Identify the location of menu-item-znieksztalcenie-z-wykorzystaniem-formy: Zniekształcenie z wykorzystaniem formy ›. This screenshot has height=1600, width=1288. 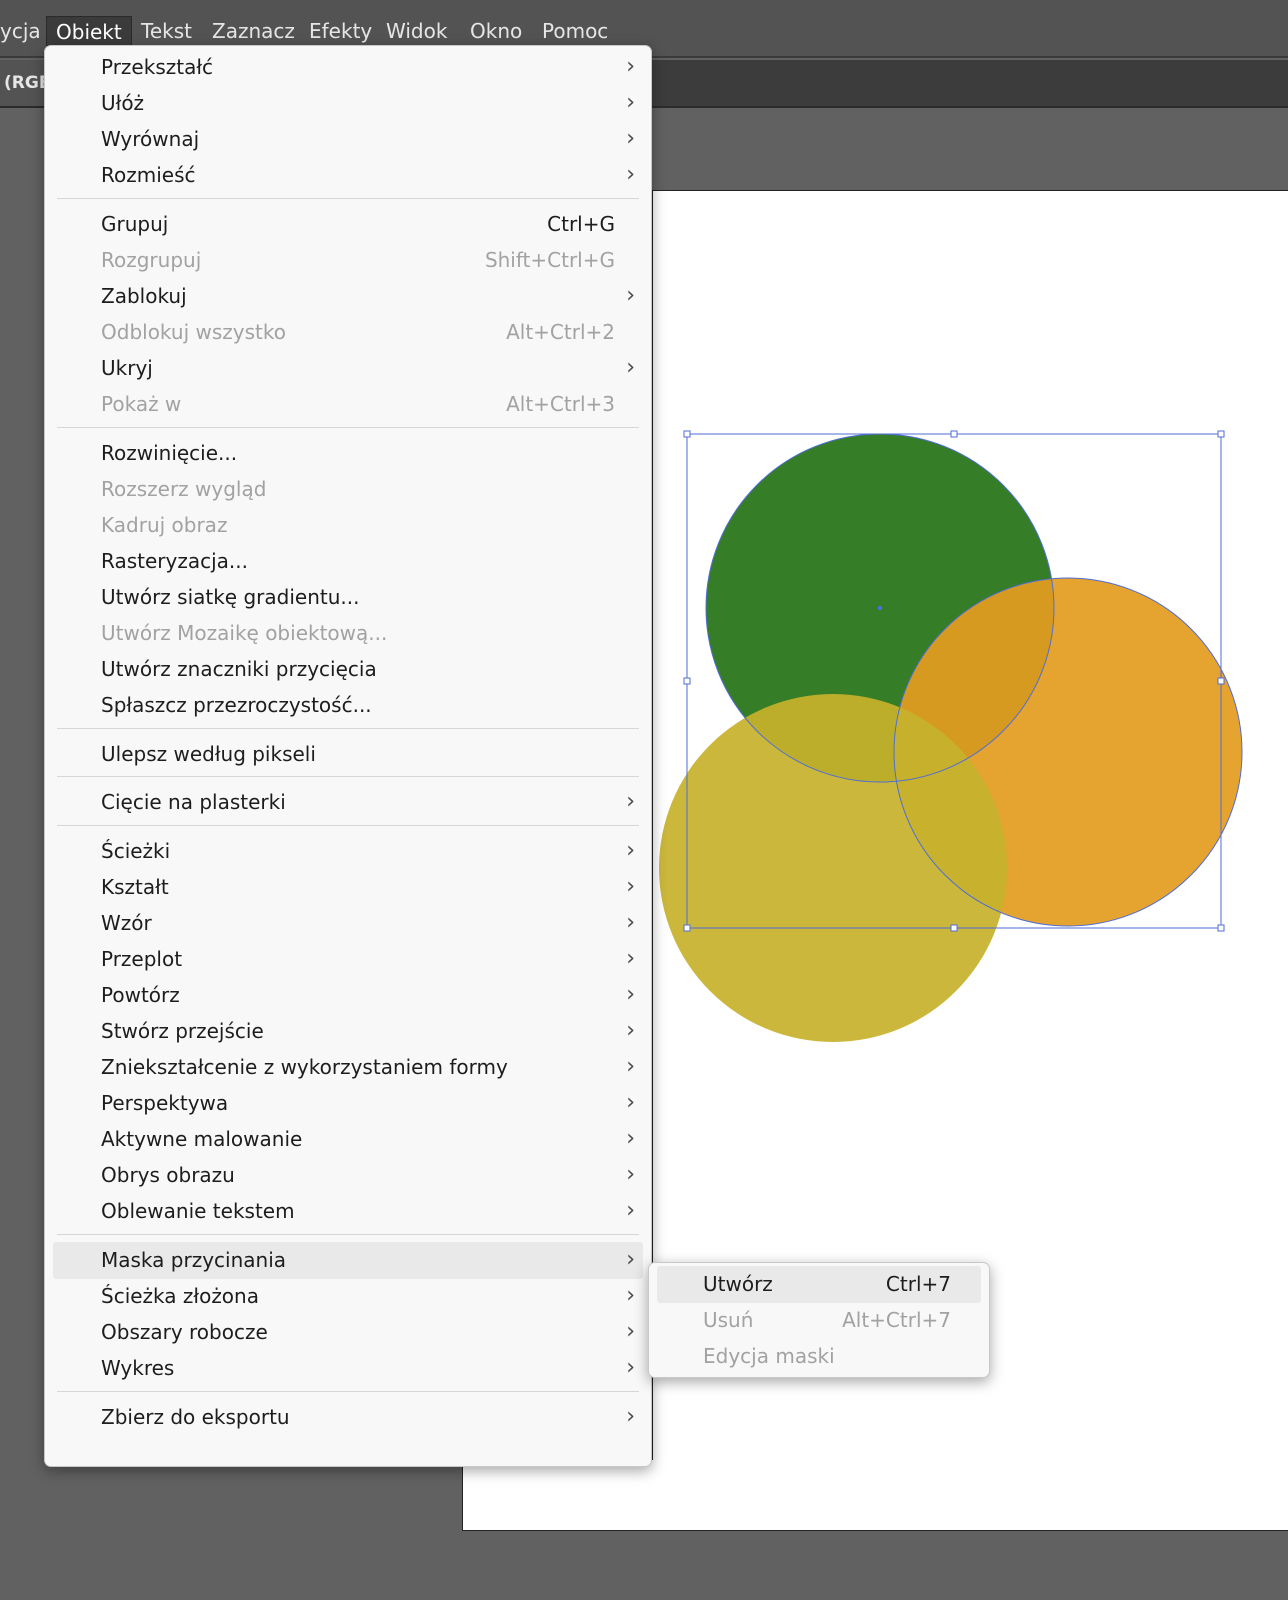
(348, 1067).